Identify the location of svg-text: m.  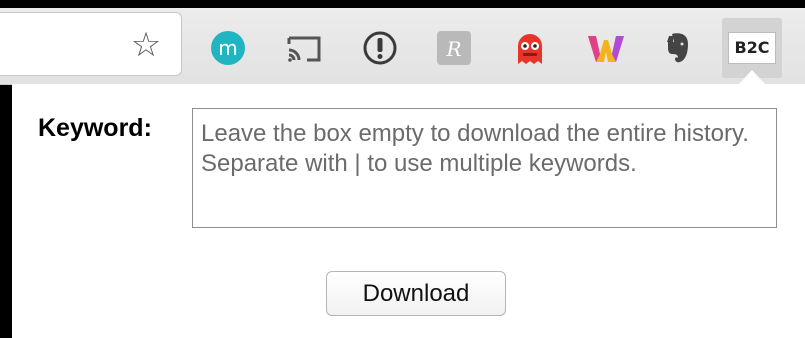
(227, 48).